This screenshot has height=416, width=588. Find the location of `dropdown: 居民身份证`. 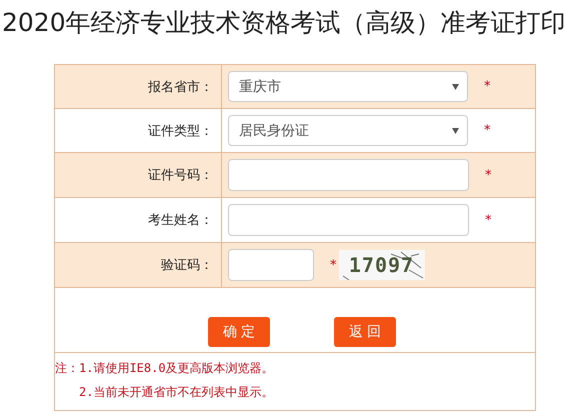

dropdown: 居民身份证 is located at coordinates (348, 130).